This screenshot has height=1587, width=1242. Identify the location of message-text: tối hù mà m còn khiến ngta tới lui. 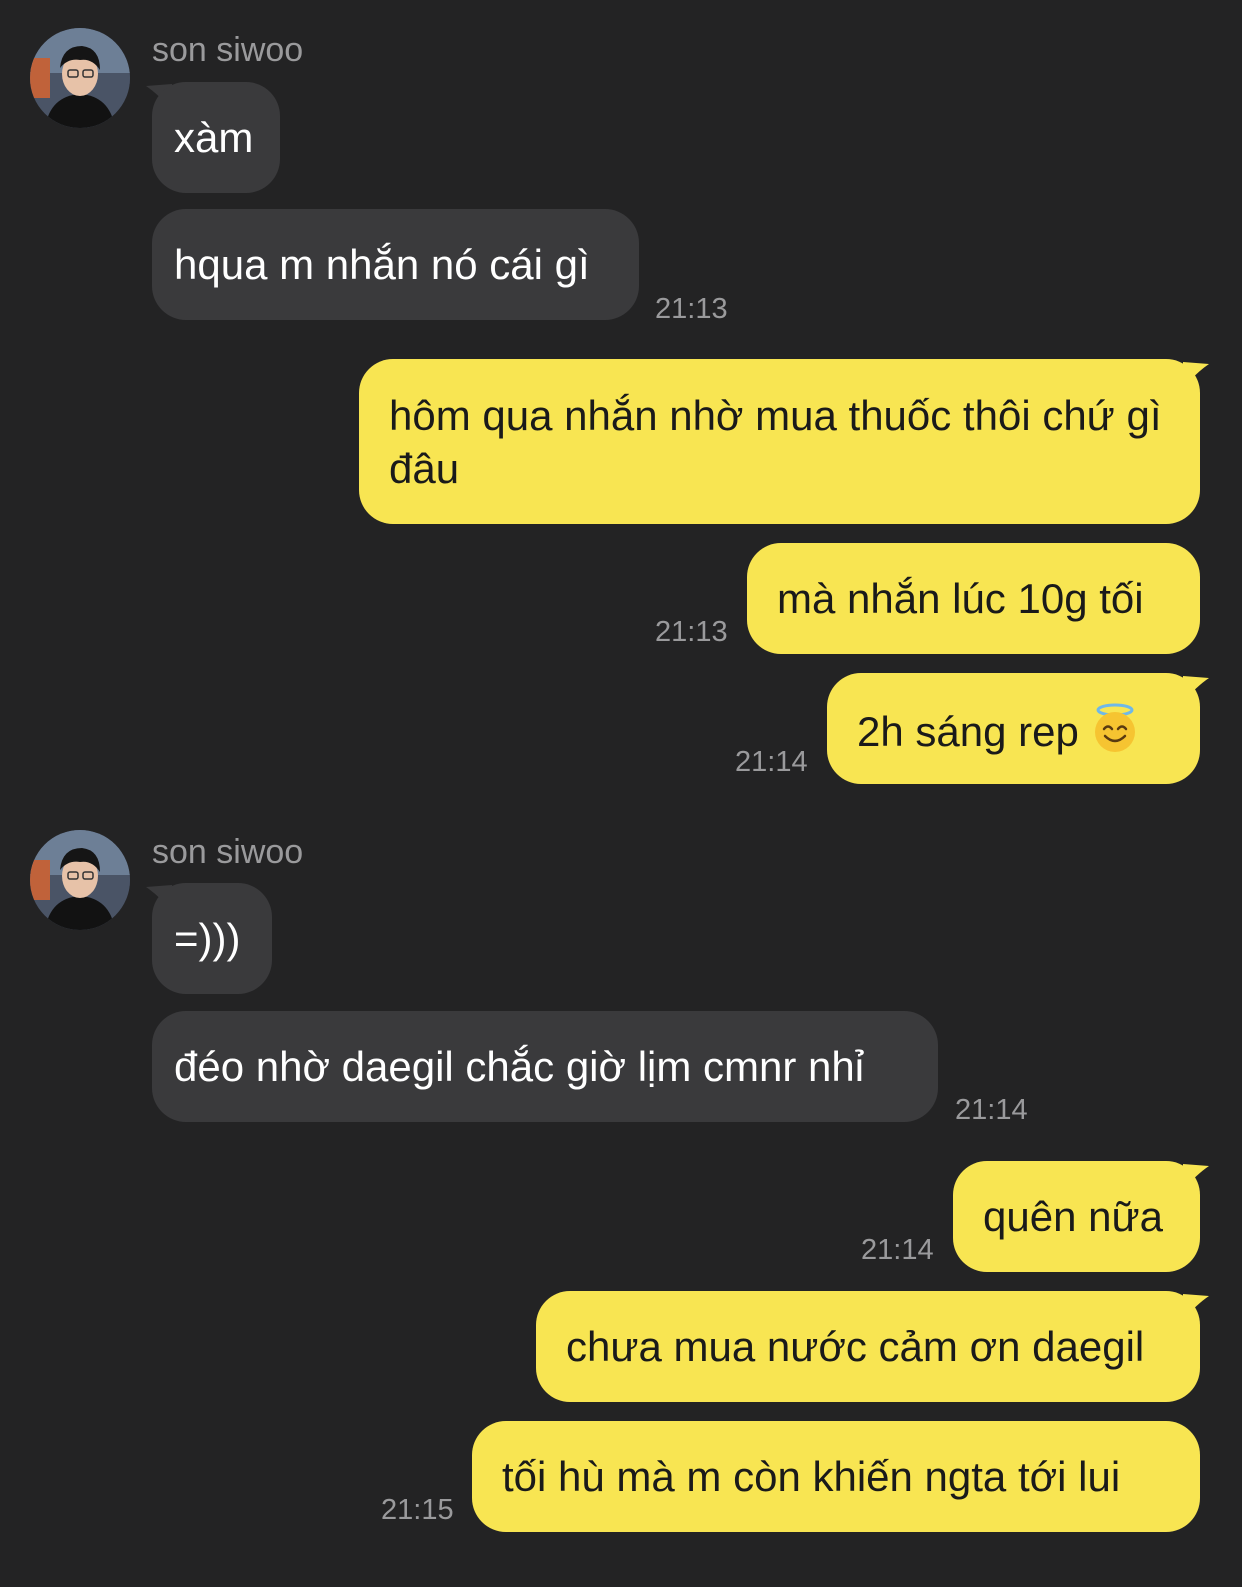
(811, 1476).